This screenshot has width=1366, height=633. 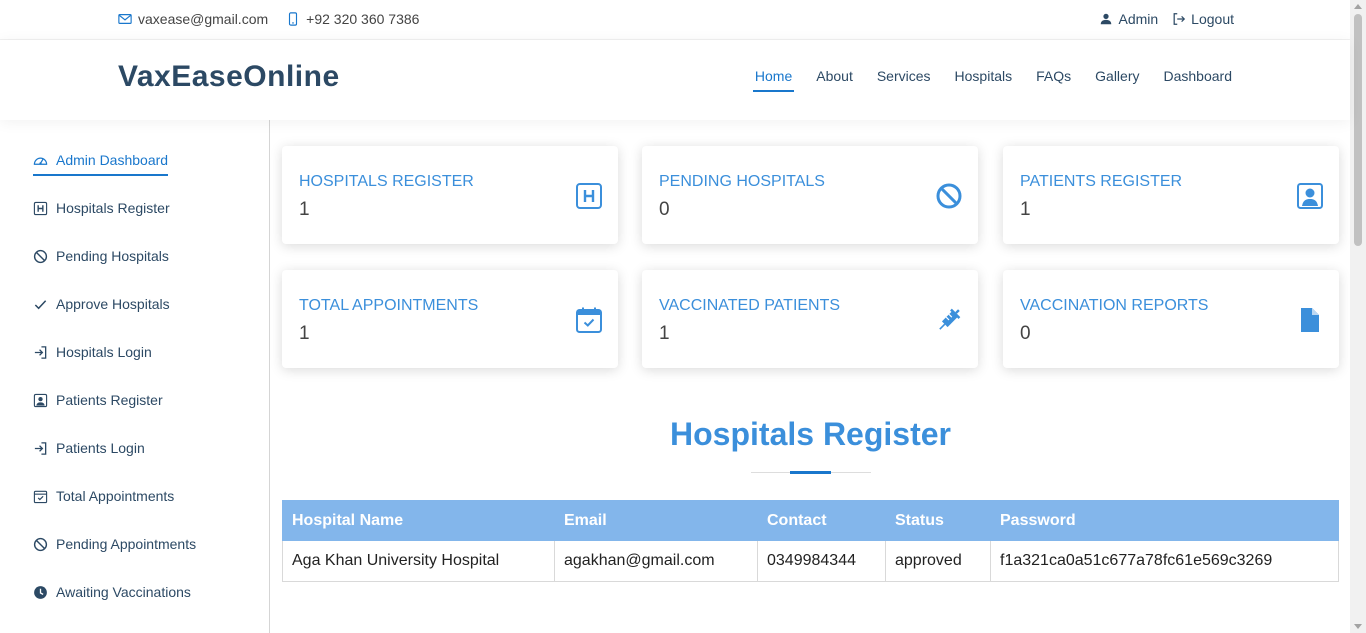 I want to click on sidebar-item-admin-dashboard: Admin Dashboard, so click(x=101, y=164).